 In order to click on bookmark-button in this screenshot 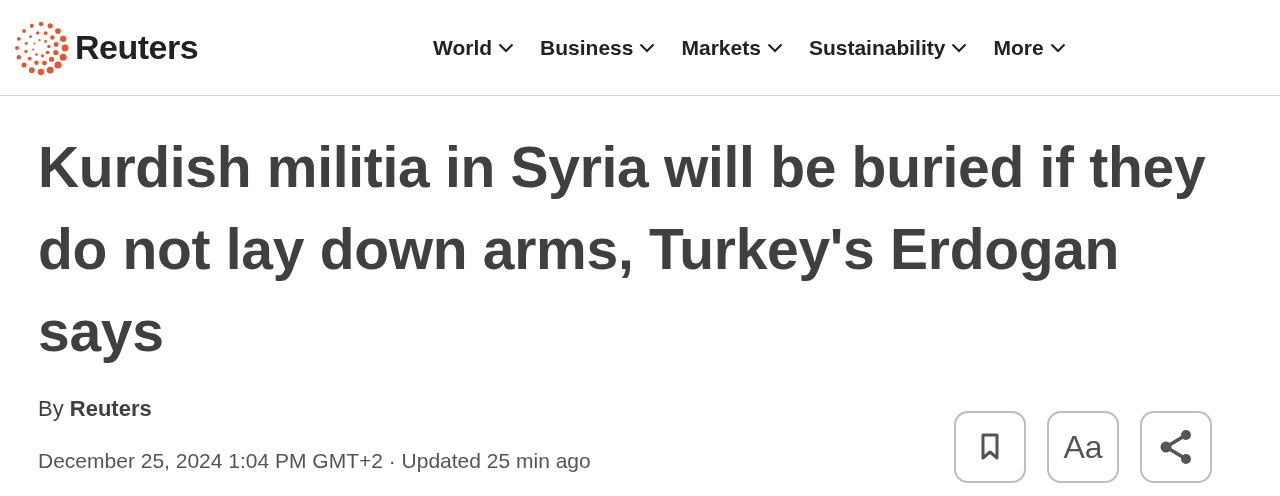, I will do `click(990, 446)`.